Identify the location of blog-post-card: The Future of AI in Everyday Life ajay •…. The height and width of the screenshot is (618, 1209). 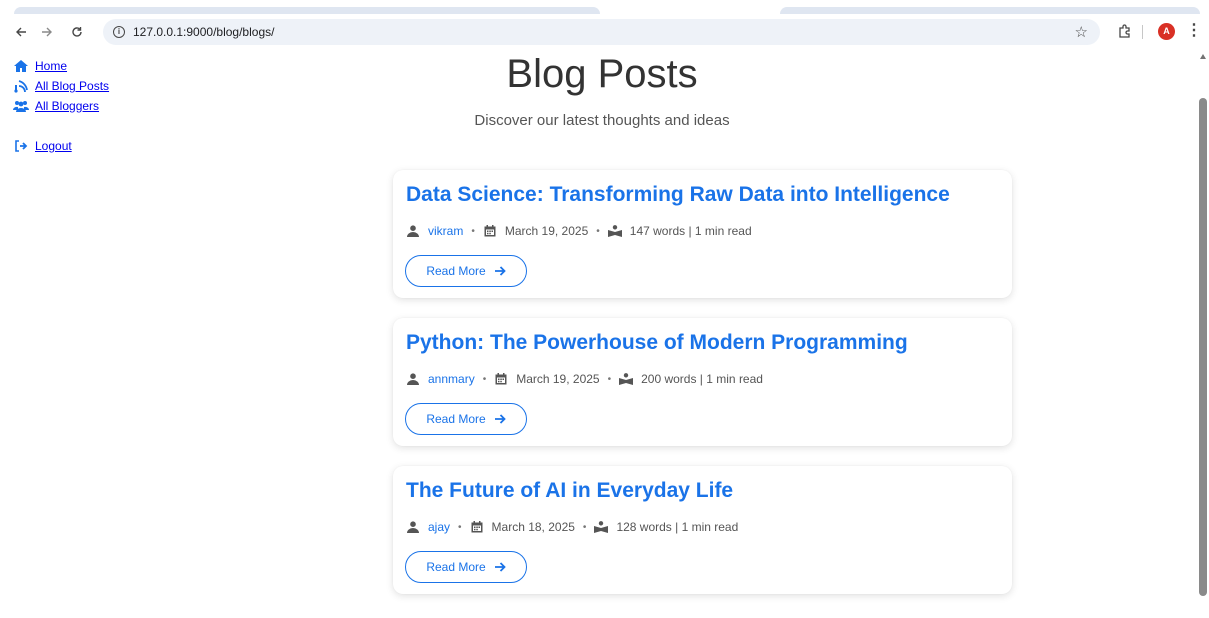
(702, 530).